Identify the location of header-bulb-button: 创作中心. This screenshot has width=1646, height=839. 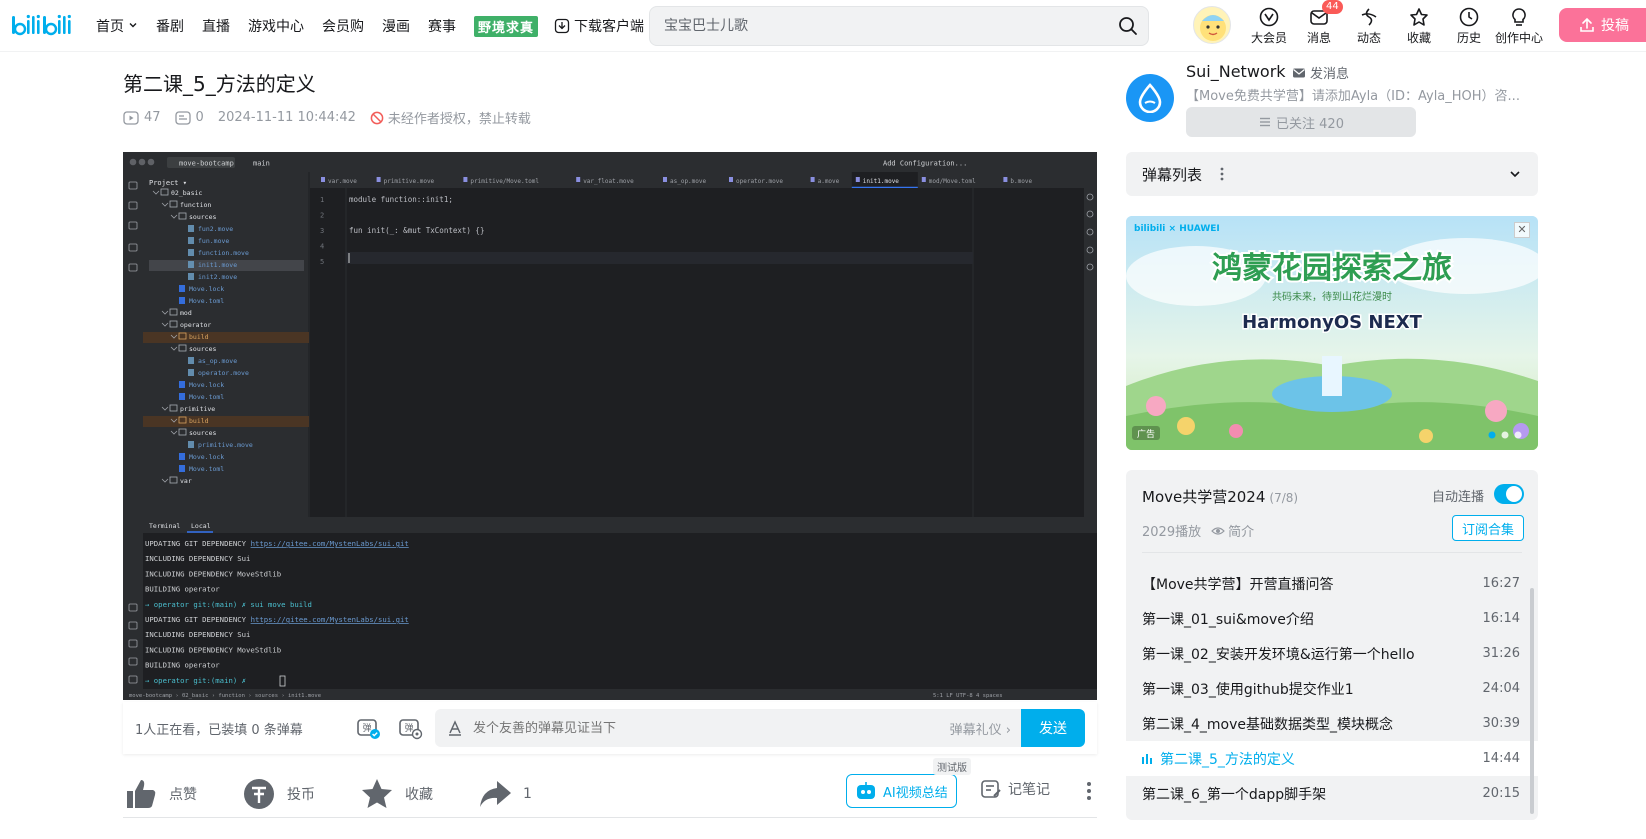
(1519, 26).